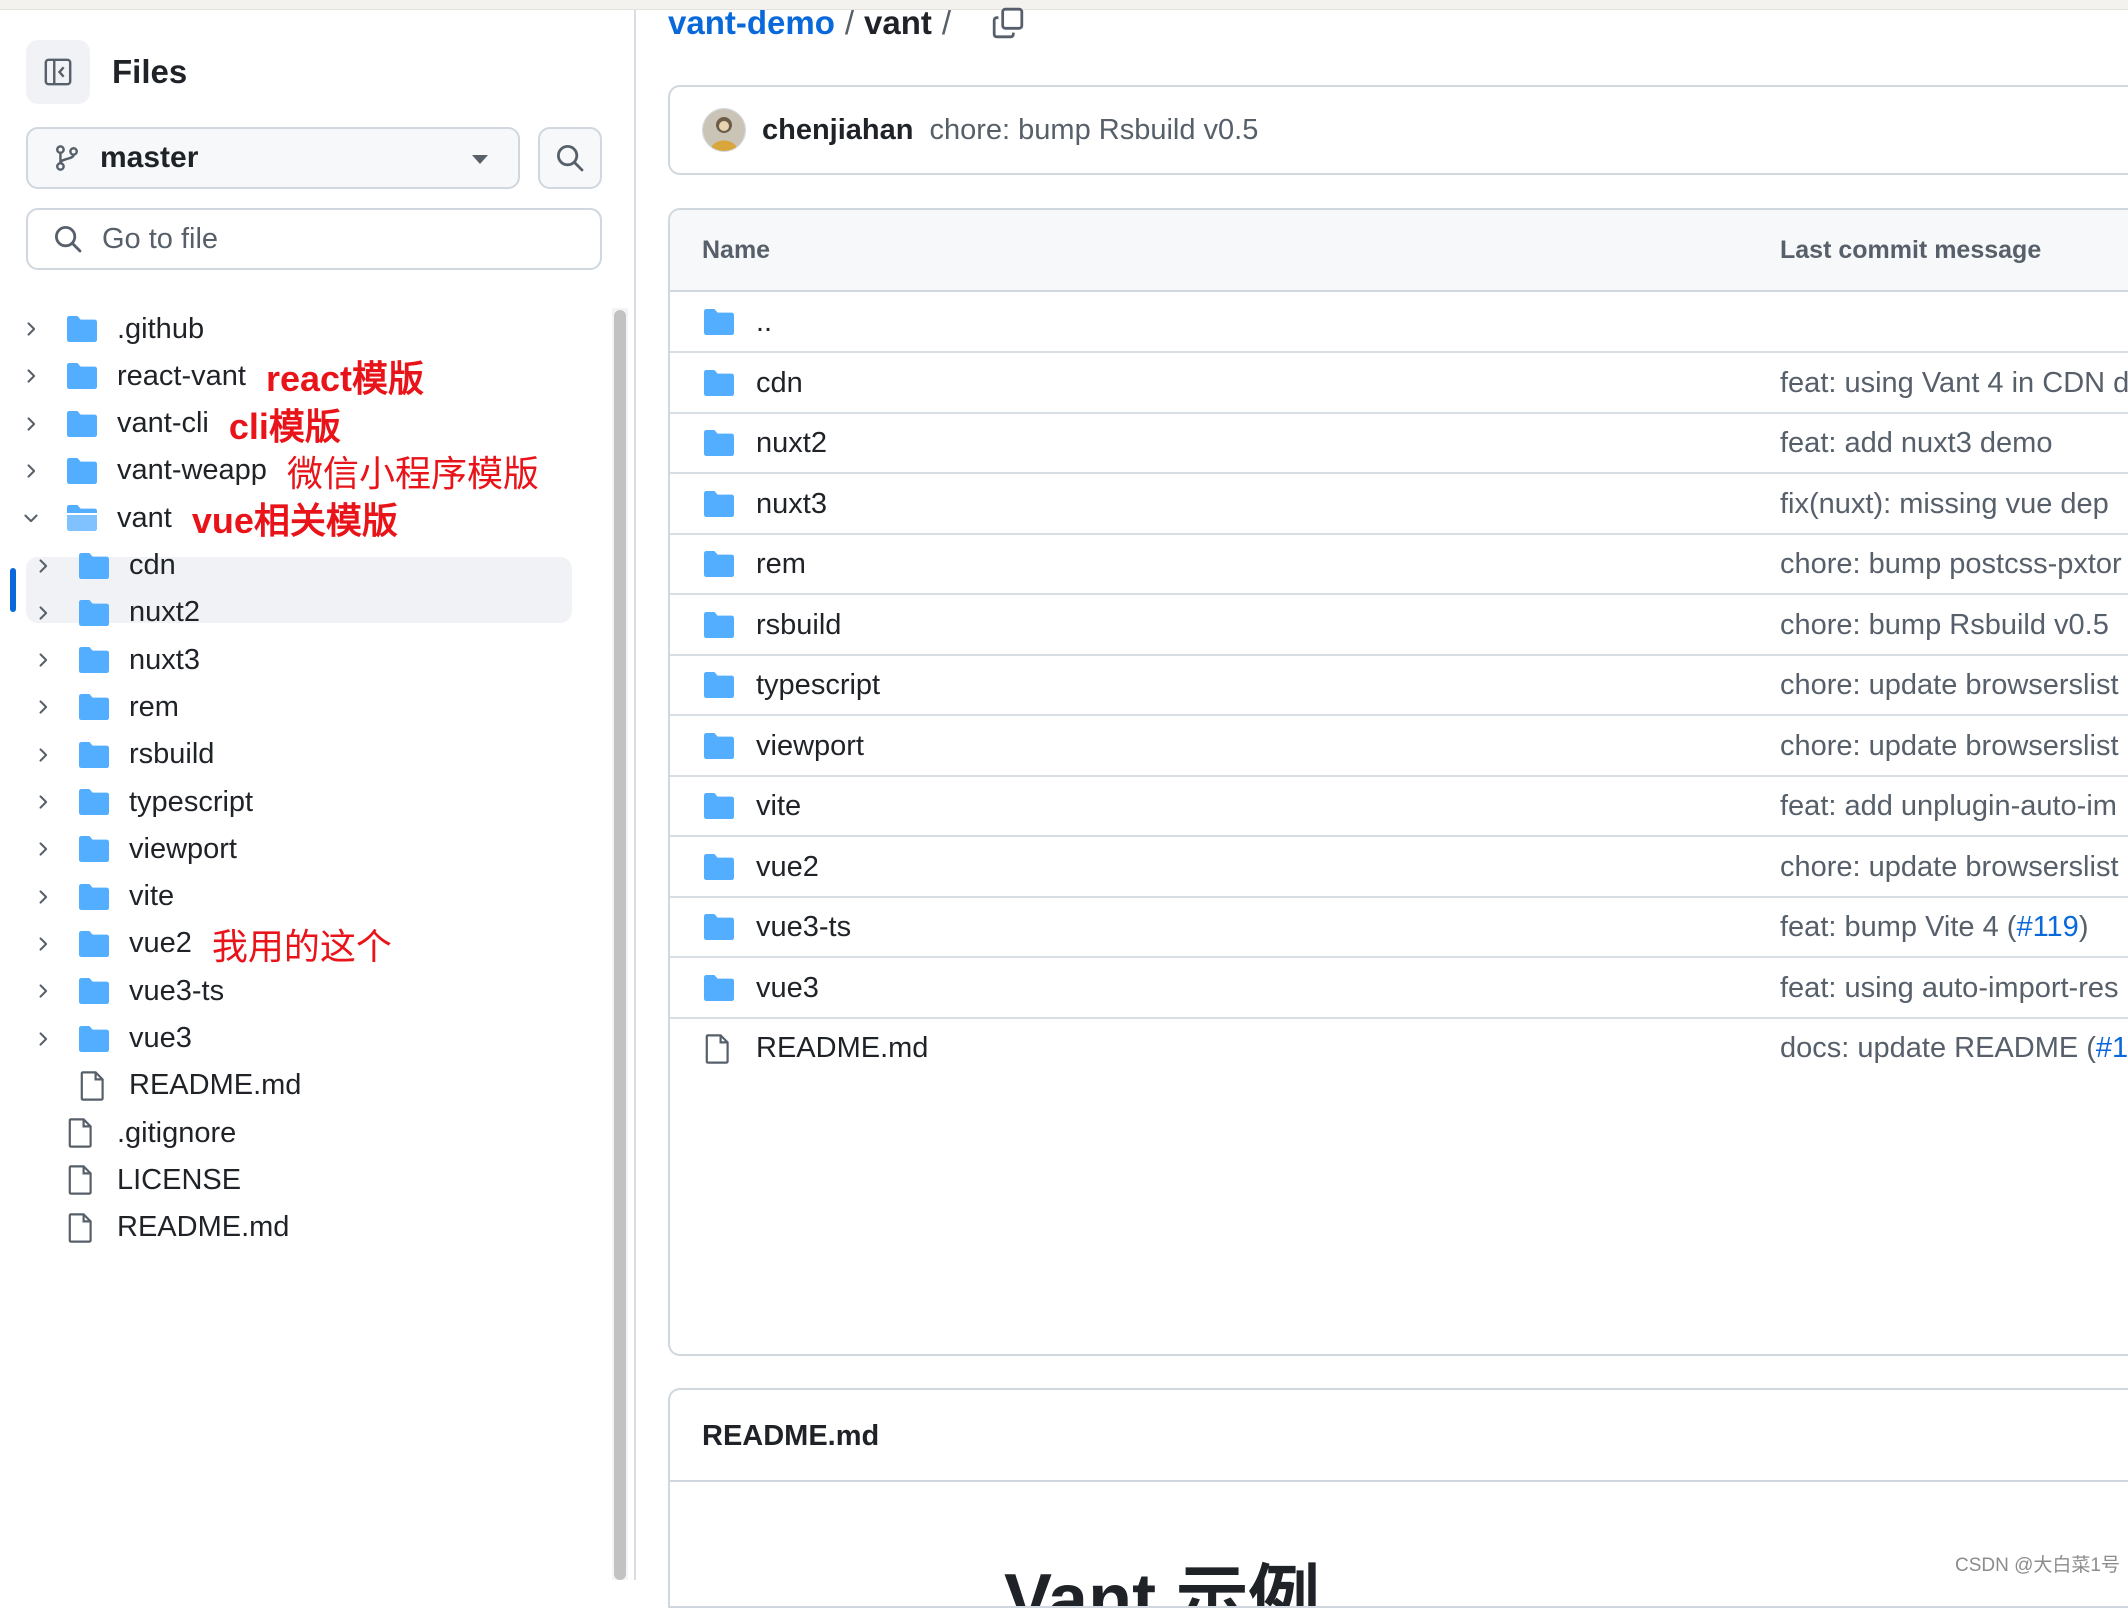 This screenshot has height=1608, width=2128. I want to click on file-name-link: vue3-ts, so click(803, 927).